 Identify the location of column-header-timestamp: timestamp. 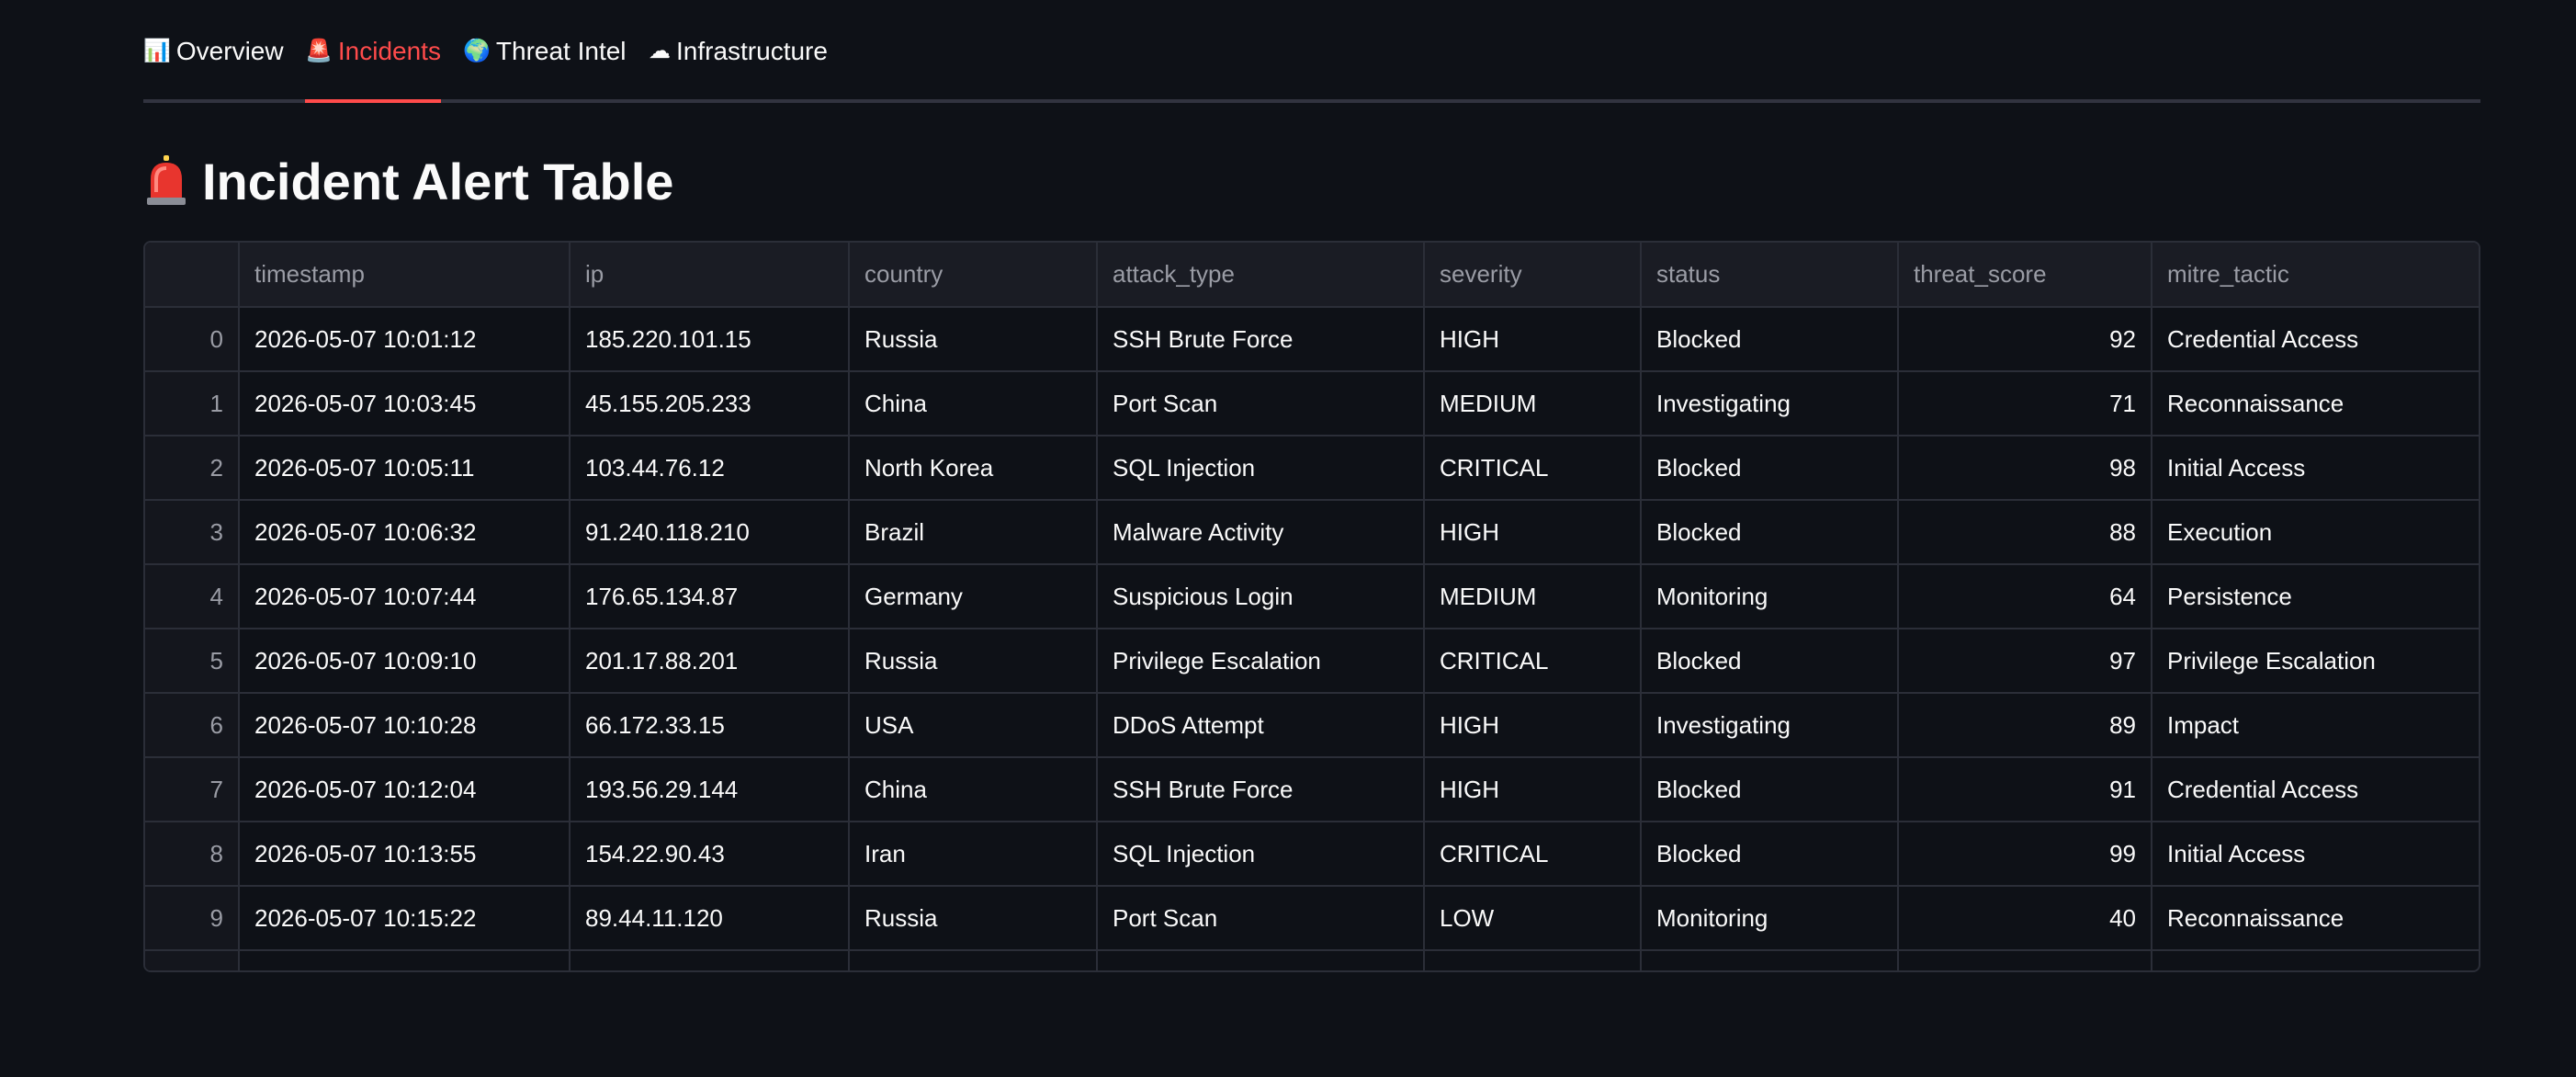
(405, 275).